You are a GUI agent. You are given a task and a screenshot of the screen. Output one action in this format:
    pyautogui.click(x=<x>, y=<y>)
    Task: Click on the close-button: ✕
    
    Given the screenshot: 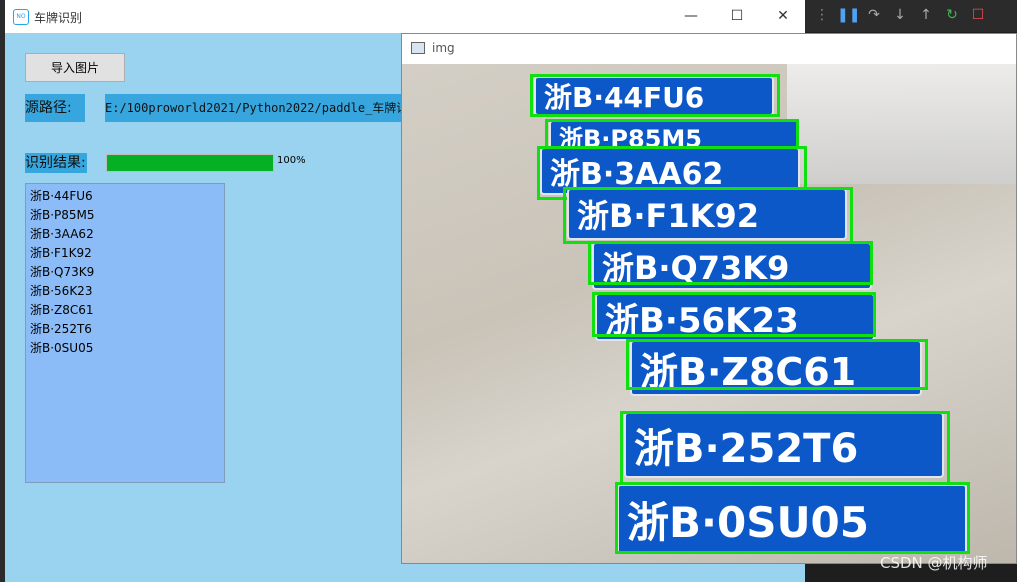 What is the action you would take?
    pyautogui.click(x=783, y=16)
    